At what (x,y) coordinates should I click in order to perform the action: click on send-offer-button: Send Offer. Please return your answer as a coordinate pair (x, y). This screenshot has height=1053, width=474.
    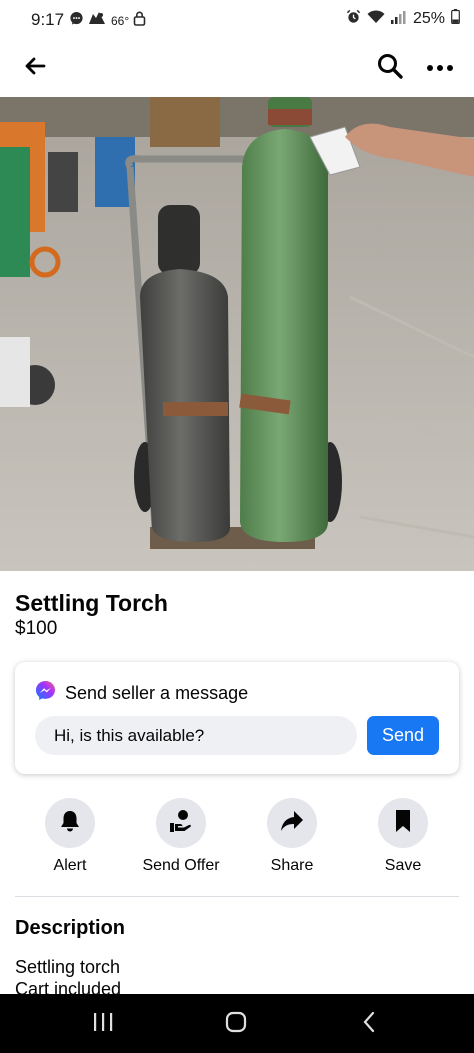
    Looking at the image, I should click on (181, 836).